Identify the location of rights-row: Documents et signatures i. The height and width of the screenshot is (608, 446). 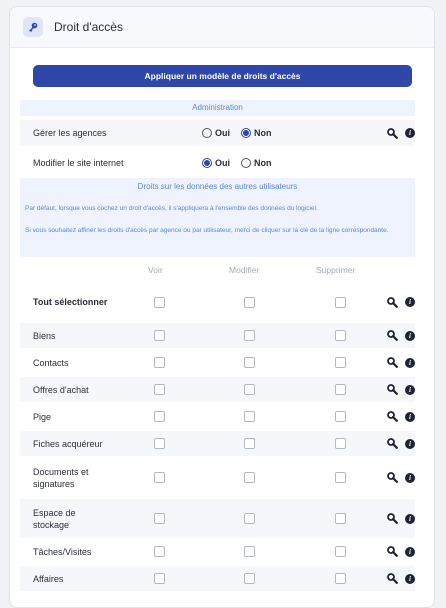
(217, 477).